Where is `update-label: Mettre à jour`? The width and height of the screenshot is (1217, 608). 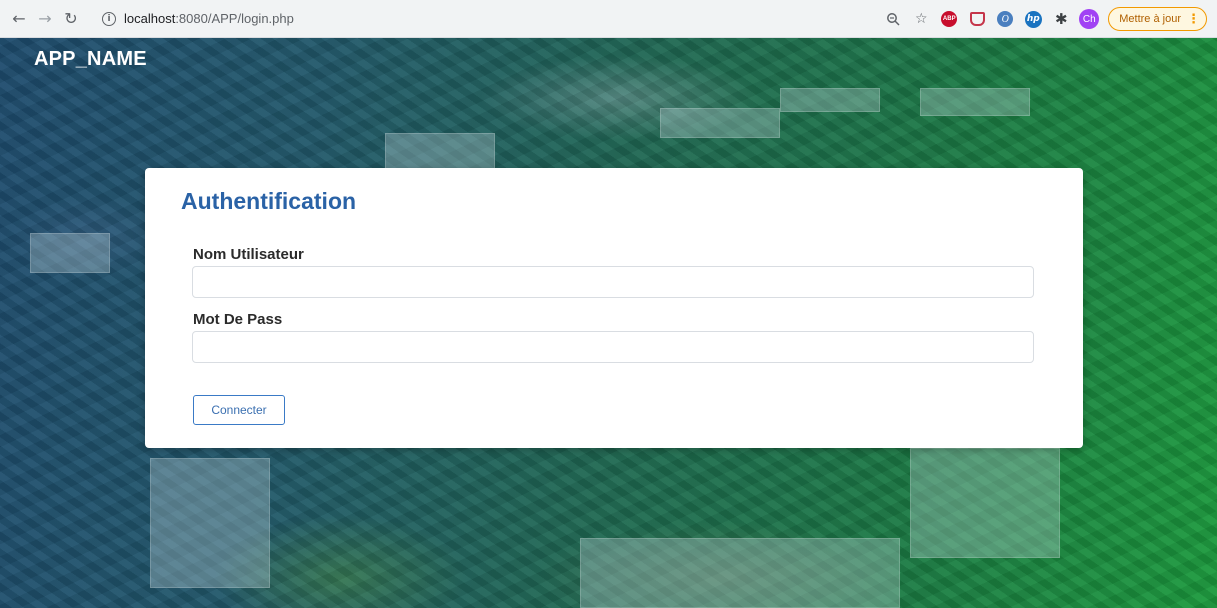
update-label: Mettre à jour is located at coordinates (1150, 19).